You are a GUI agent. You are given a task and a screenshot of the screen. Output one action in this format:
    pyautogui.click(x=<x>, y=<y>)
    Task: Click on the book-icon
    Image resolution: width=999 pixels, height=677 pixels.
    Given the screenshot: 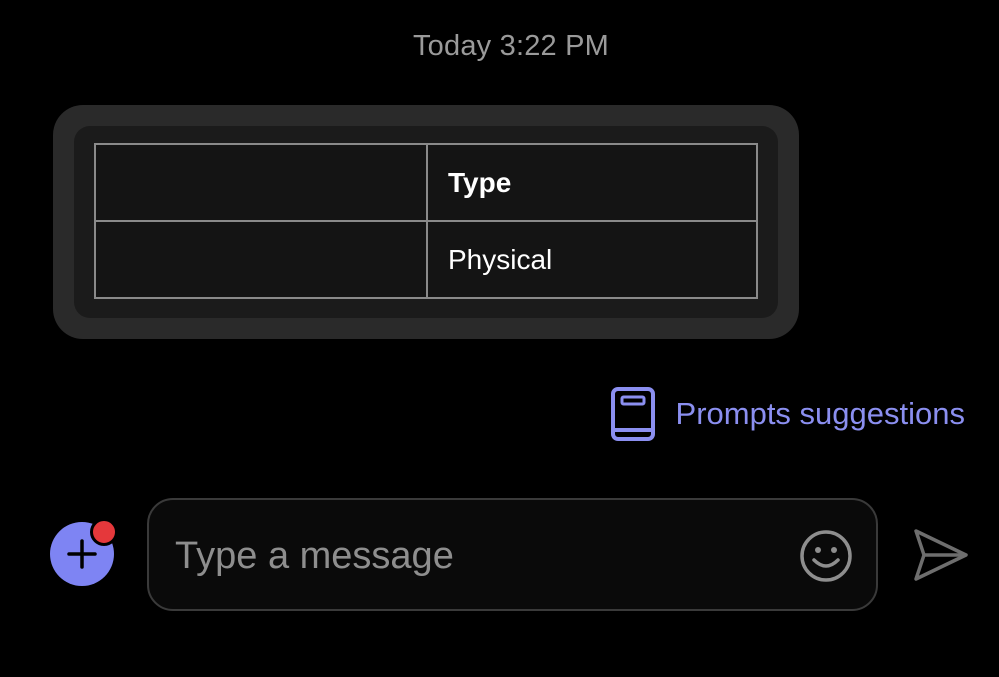 What is the action you would take?
    pyautogui.click(x=632, y=414)
    